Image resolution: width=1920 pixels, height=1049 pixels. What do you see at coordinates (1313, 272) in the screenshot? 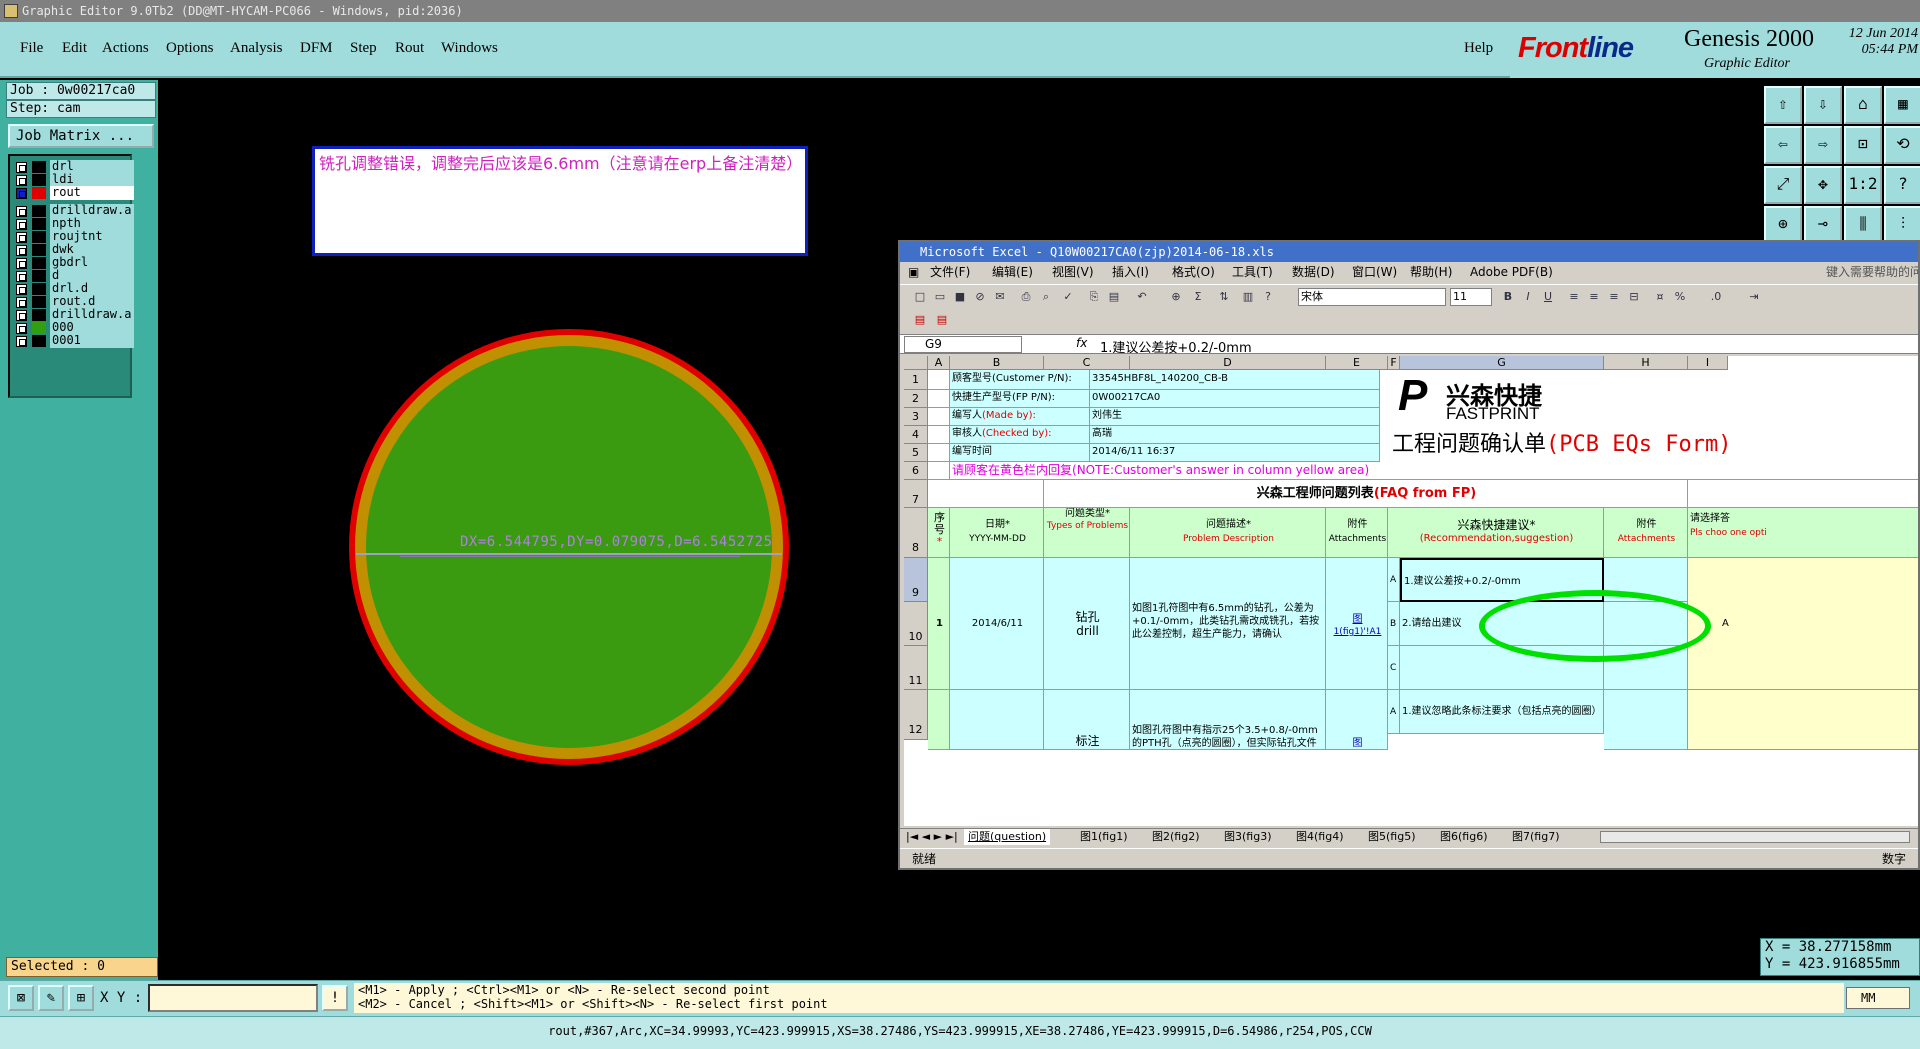
I see `excel-menu-data: 数据(D)` at bounding box center [1313, 272].